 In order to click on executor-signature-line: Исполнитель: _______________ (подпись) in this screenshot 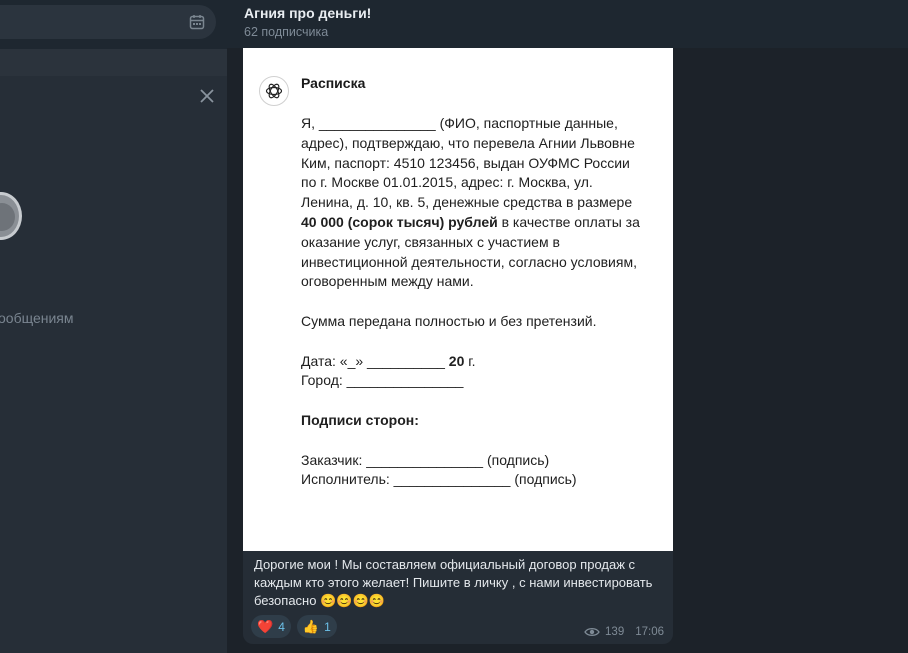, I will do `click(439, 479)`.